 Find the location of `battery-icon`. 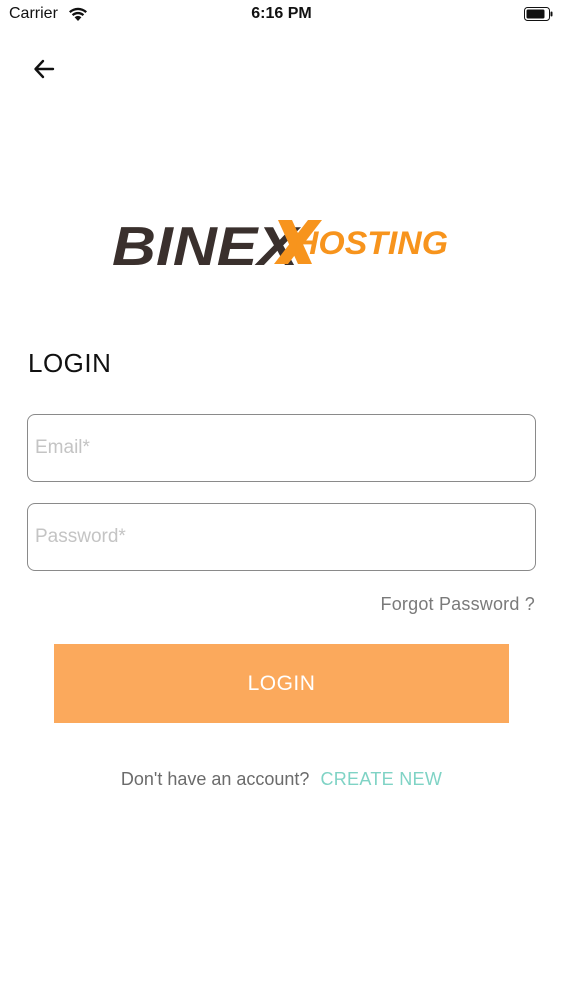

battery-icon is located at coordinates (539, 14).